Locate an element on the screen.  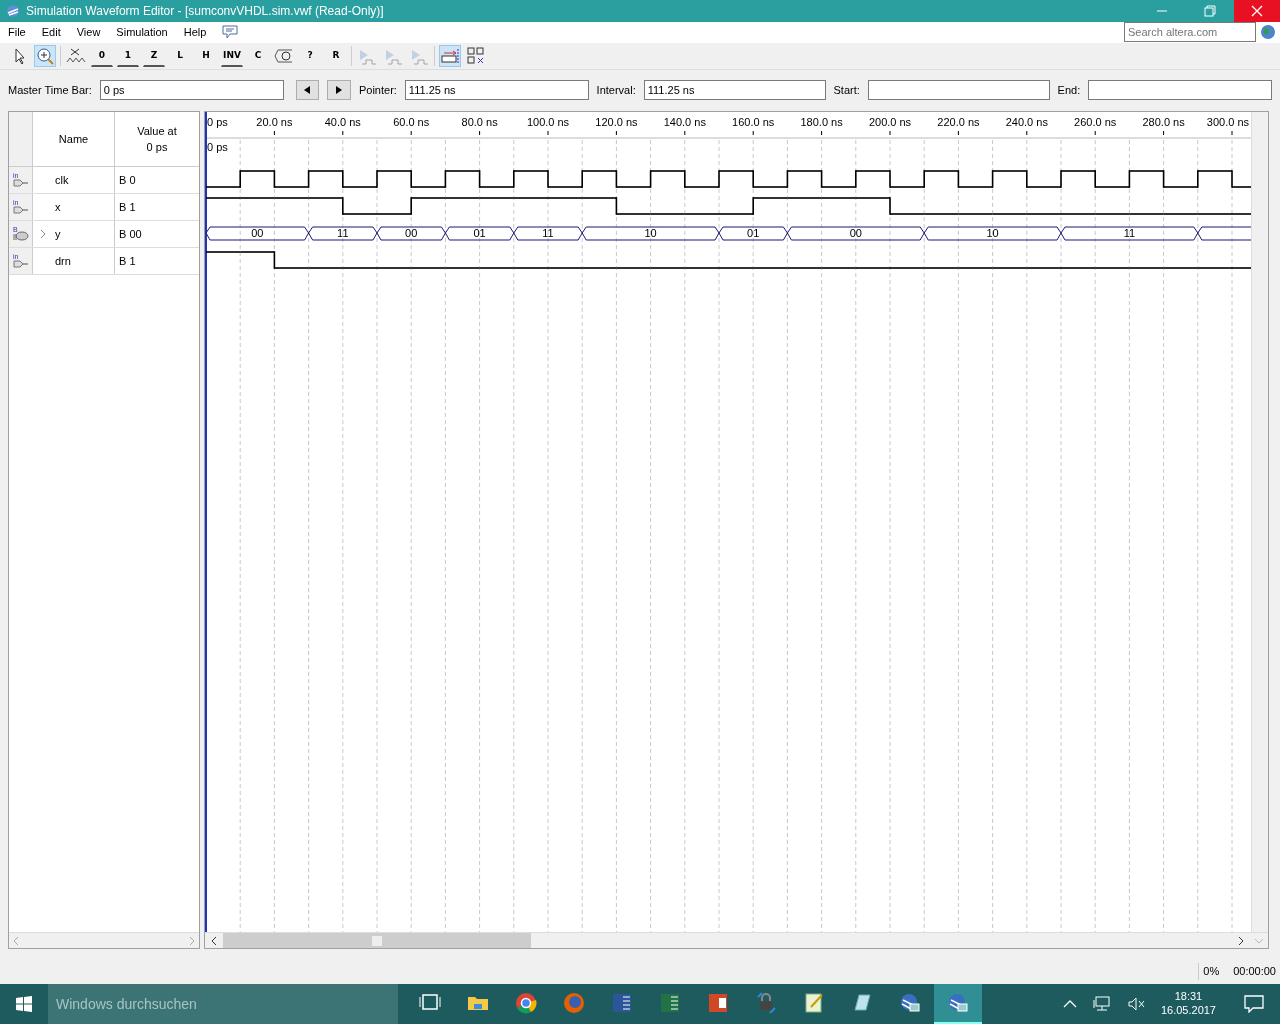
waveform-tool-button: 1 is located at coordinates (128, 55).